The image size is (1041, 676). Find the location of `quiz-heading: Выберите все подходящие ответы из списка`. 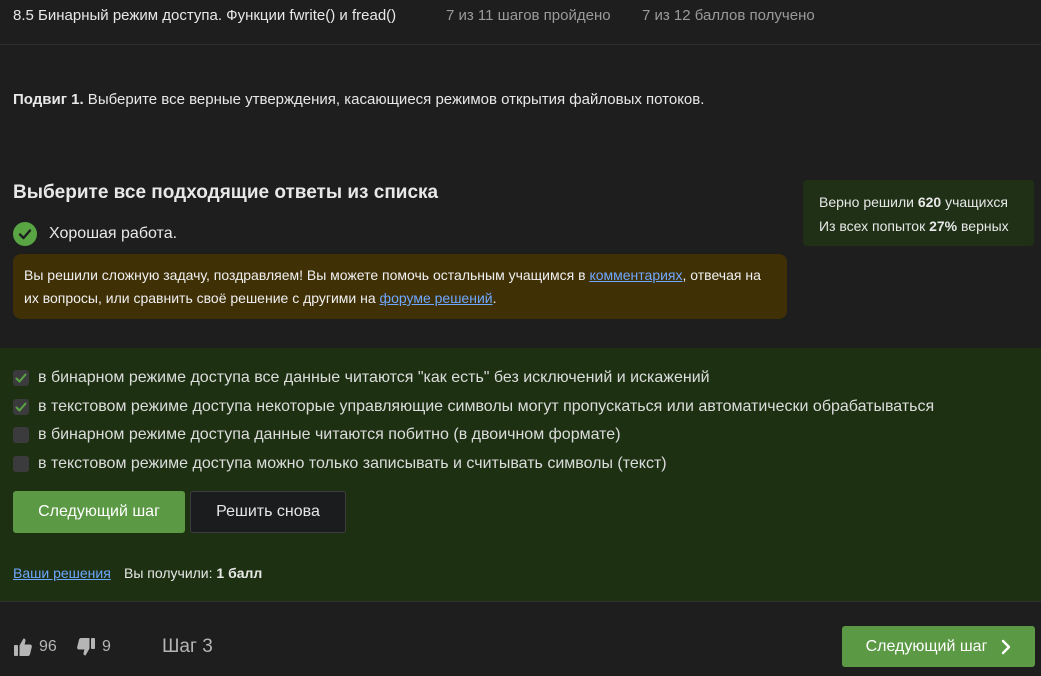

quiz-heading: Выберите все подходящие ответы из списка is located at coordinates (226, 192).